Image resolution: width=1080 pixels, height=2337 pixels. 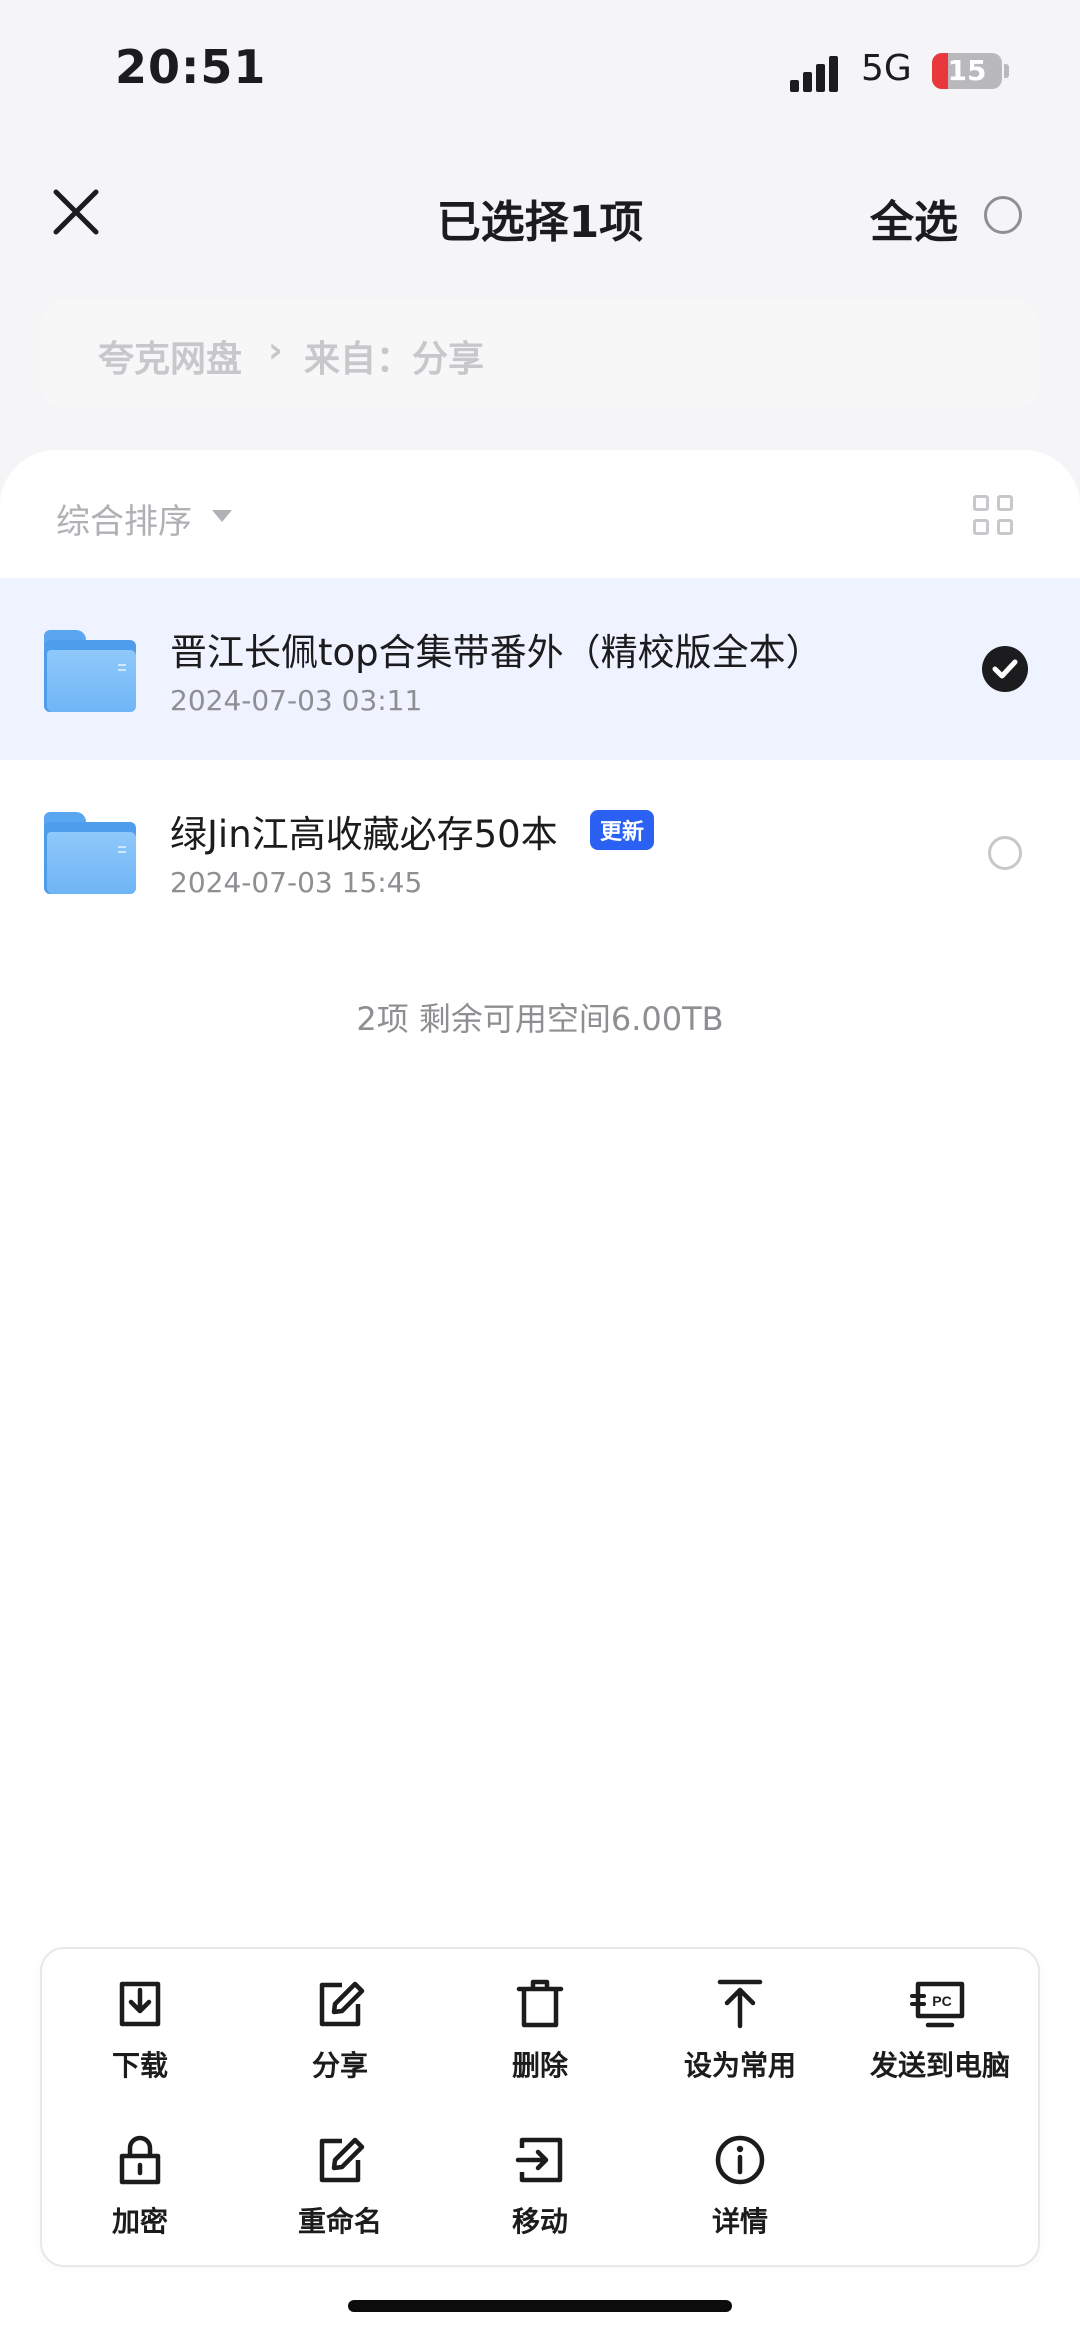 What do you see at coordinates (622, 830) in the screenshot?
I see `update-badge: 更新` at bounding box center [622, 830].